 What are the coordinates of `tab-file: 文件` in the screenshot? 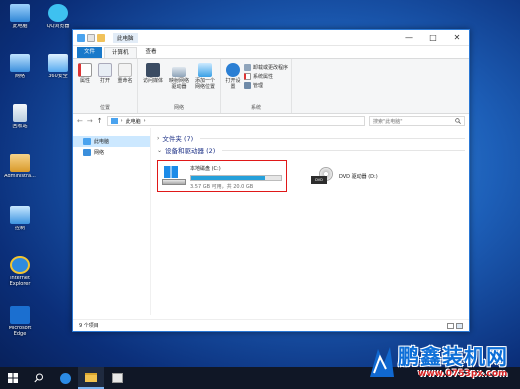 It's located at (90, 52).